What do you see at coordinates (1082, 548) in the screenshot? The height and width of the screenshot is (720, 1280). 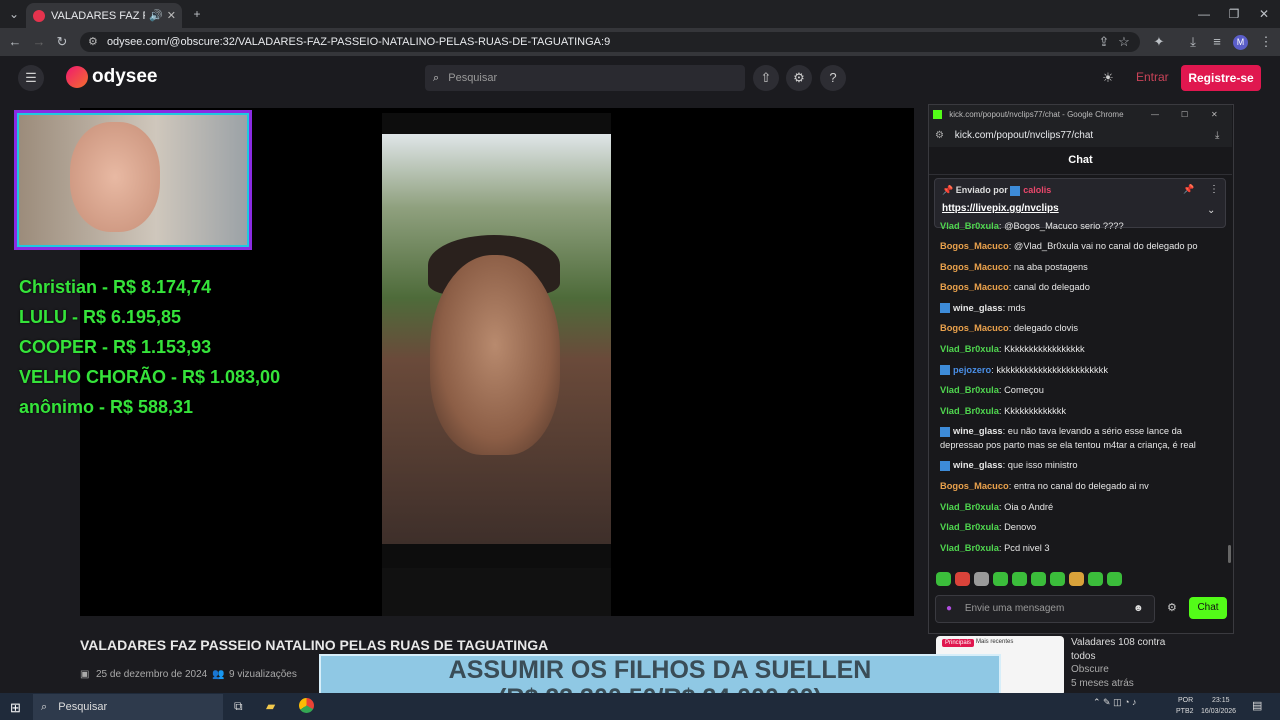 I see `chat-message: Vlad_Br0xula: Pcd nivel 3` at bounding box center [1082, 548].